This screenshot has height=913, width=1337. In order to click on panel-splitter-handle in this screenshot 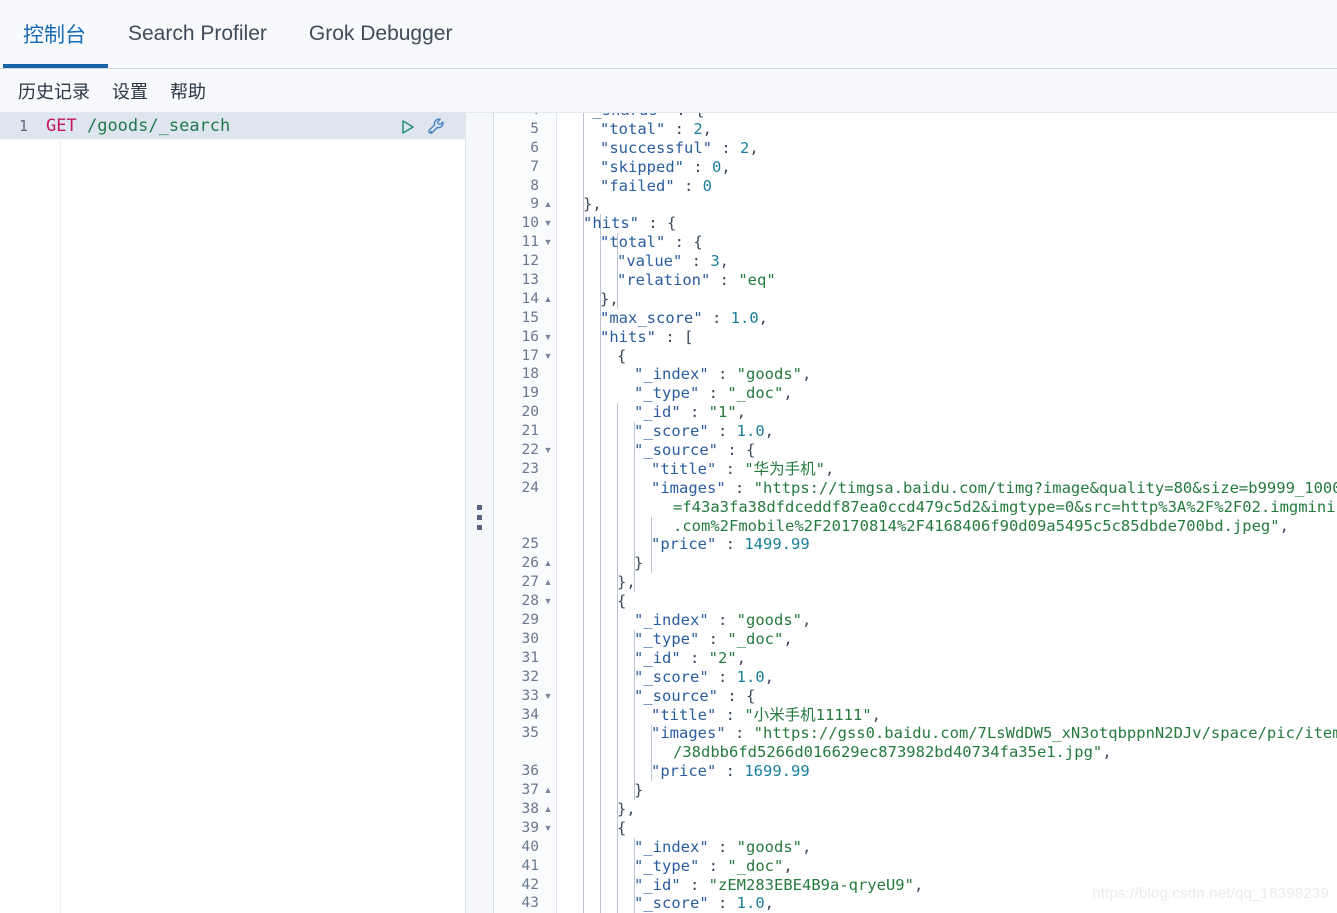, I will do `click(480, 513)`.